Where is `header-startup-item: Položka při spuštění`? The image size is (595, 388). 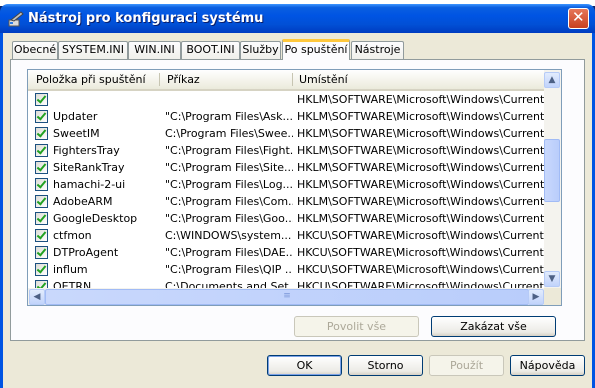
header-startup-item: Položka při spuštění is located at coordinates (95, 79).